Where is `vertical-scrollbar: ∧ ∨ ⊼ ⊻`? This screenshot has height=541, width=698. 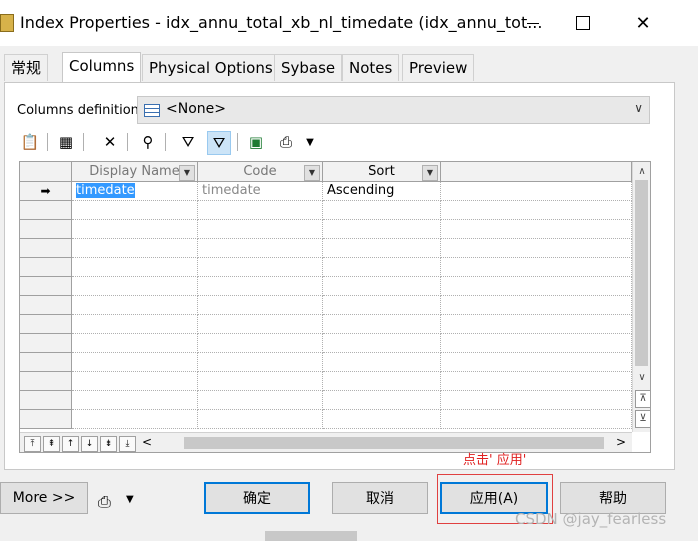
vertical-scrollbar: ∧ ∨ ⊼ ⊻ is located at coordinates (641, 297).